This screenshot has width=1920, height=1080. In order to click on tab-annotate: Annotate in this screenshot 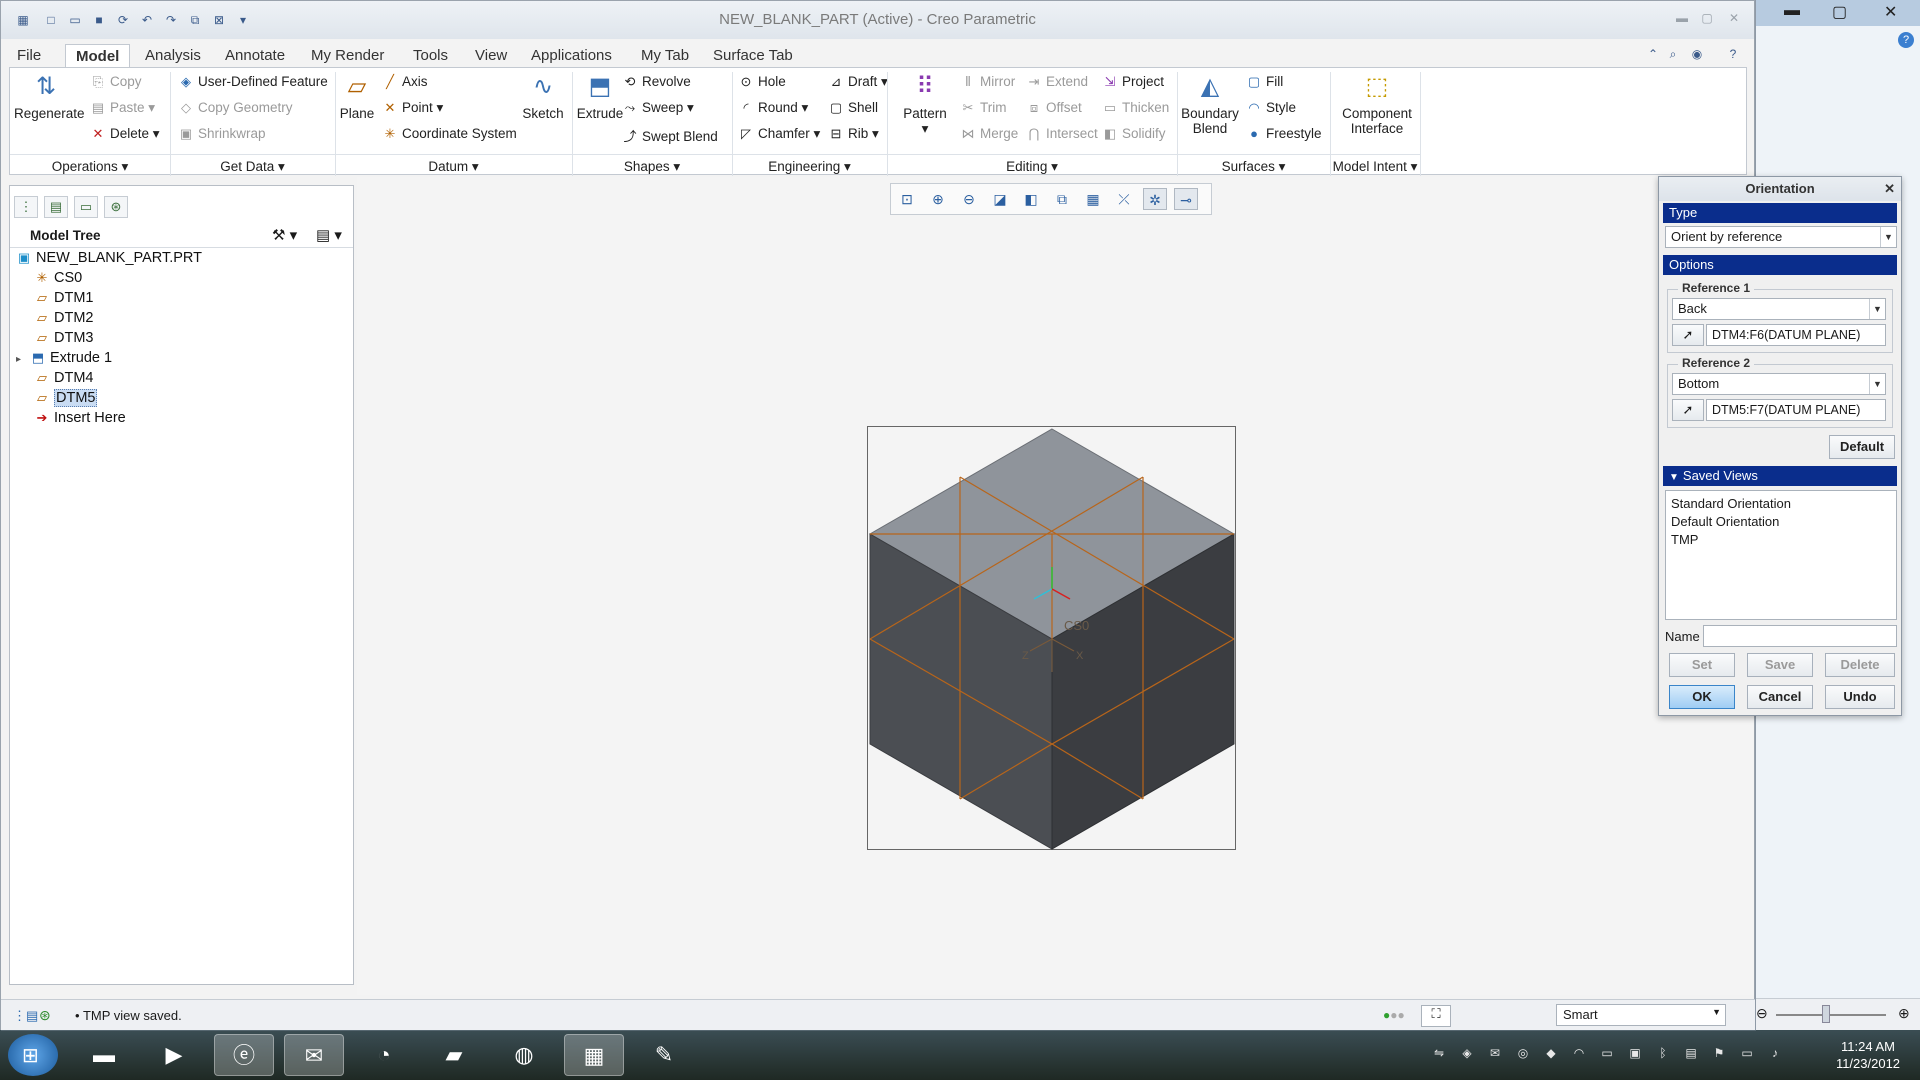, I will do `click(255, 55)`.